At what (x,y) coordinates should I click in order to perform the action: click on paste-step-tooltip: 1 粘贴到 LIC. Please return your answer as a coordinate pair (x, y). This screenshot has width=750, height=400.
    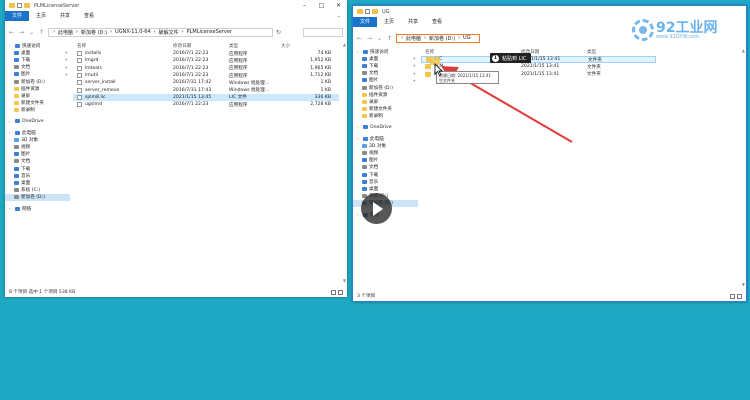
    Looking at the image, I should click on (511, 58).